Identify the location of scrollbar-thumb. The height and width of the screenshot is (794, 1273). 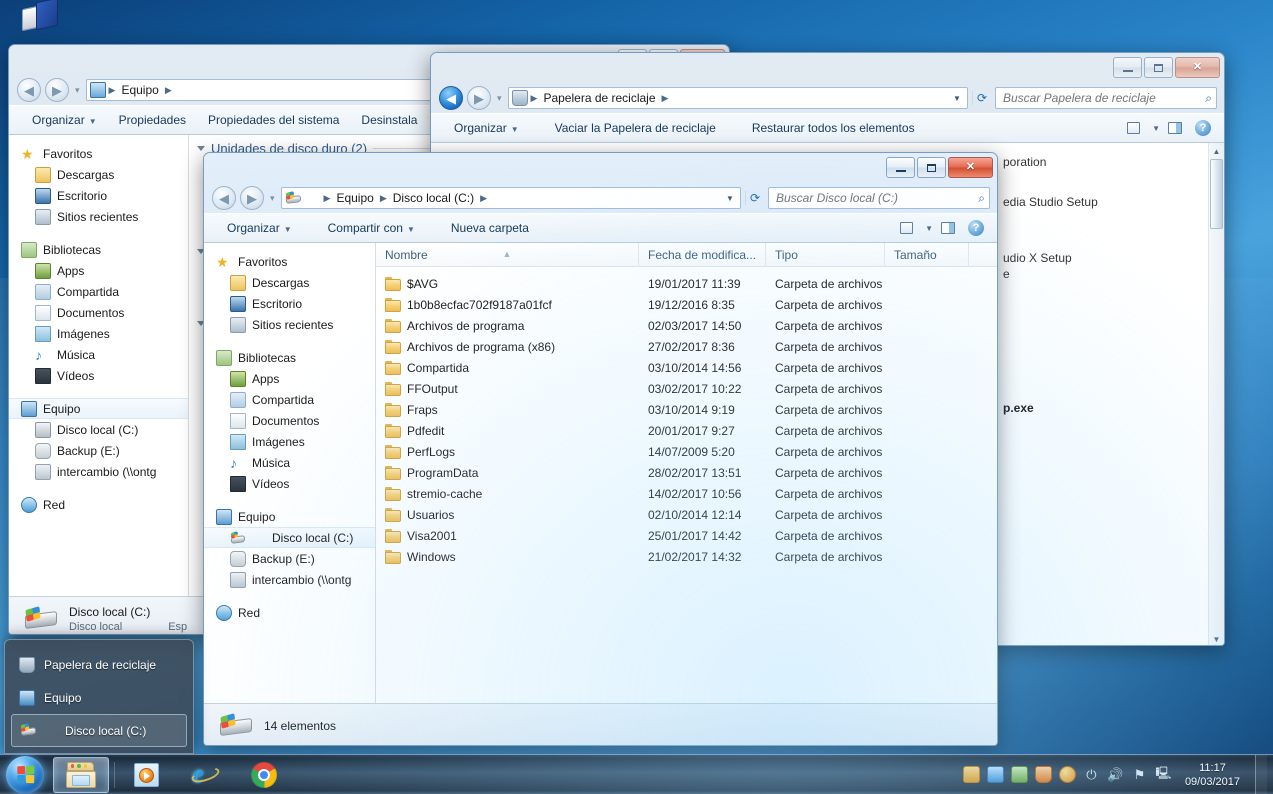
(1216, 194).